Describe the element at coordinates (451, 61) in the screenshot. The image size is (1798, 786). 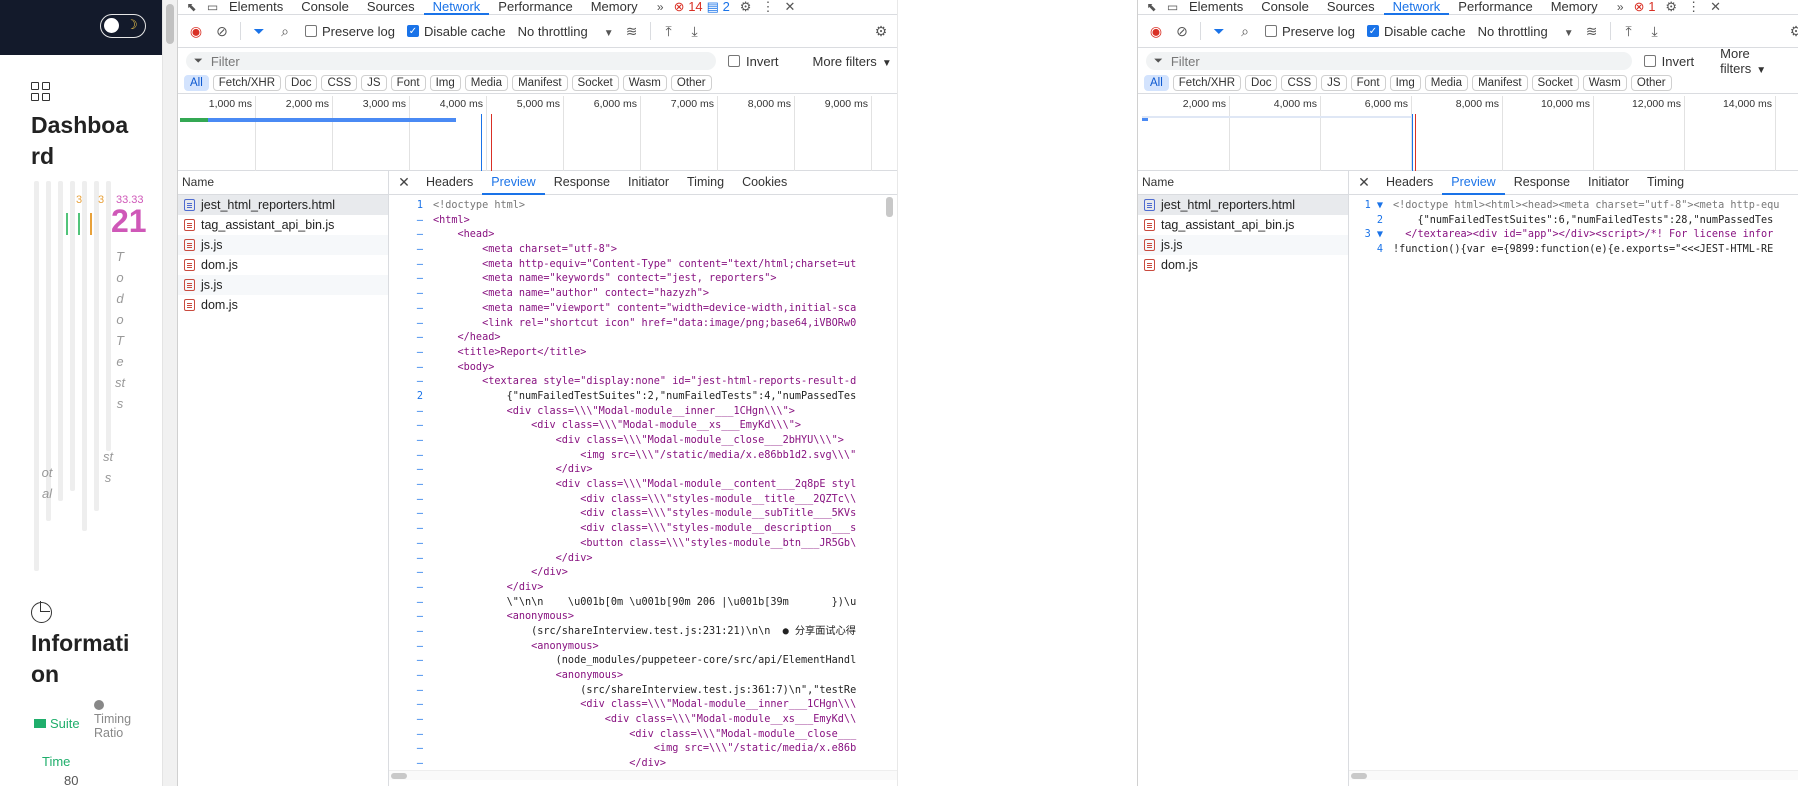
I see `filter-input: ⏷ Filter` at that location.